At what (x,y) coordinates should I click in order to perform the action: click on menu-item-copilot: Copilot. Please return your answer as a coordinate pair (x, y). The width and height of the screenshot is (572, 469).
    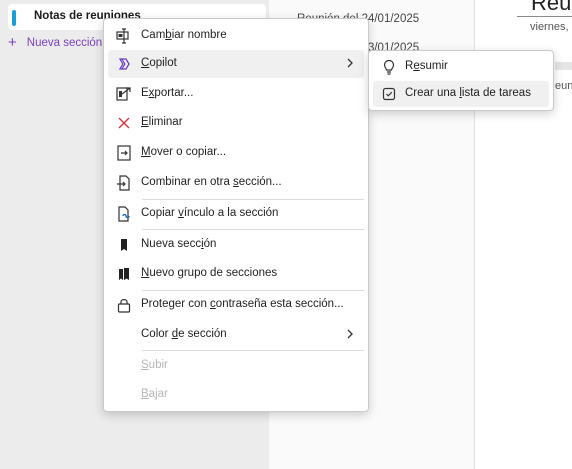
    Looking at the image, I should click on (236, 64).